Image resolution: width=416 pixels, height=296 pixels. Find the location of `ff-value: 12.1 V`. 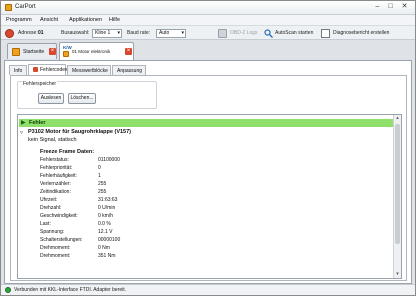

ff-value: 12.1 V is located at coordinates (105, 232).